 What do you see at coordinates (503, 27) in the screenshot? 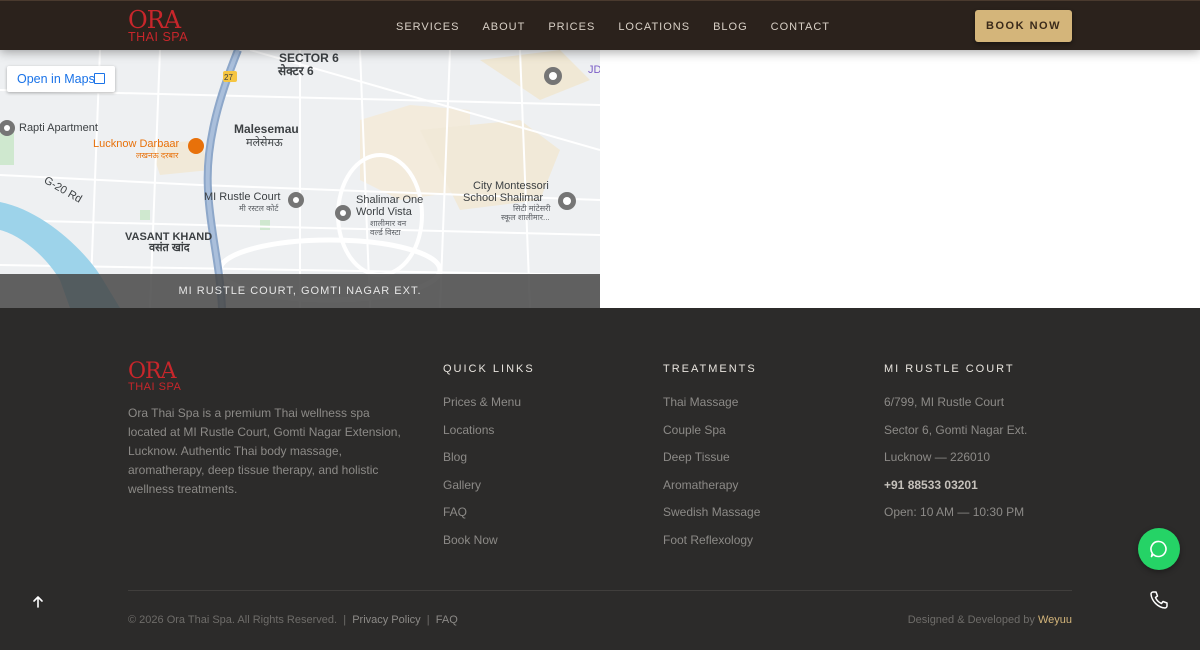
I see `nav-link-about: ABOUT` at bounding box center [503, 27].